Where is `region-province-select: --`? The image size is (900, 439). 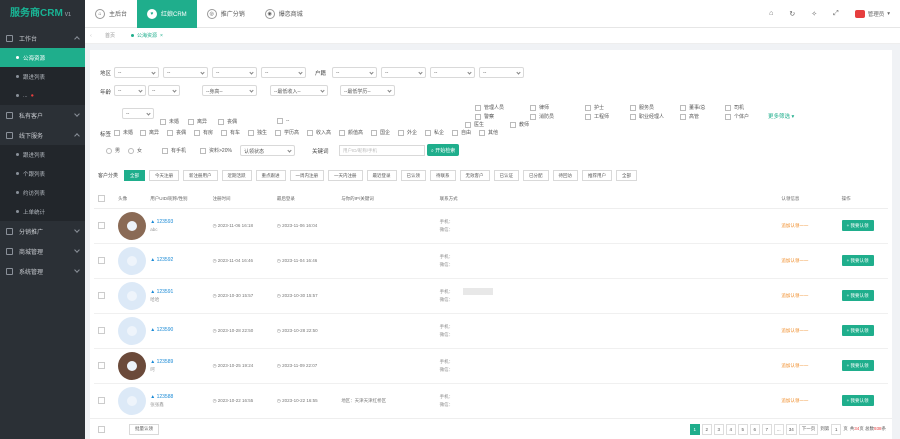 region-province-select: -- is located at coordinates (136, 72).